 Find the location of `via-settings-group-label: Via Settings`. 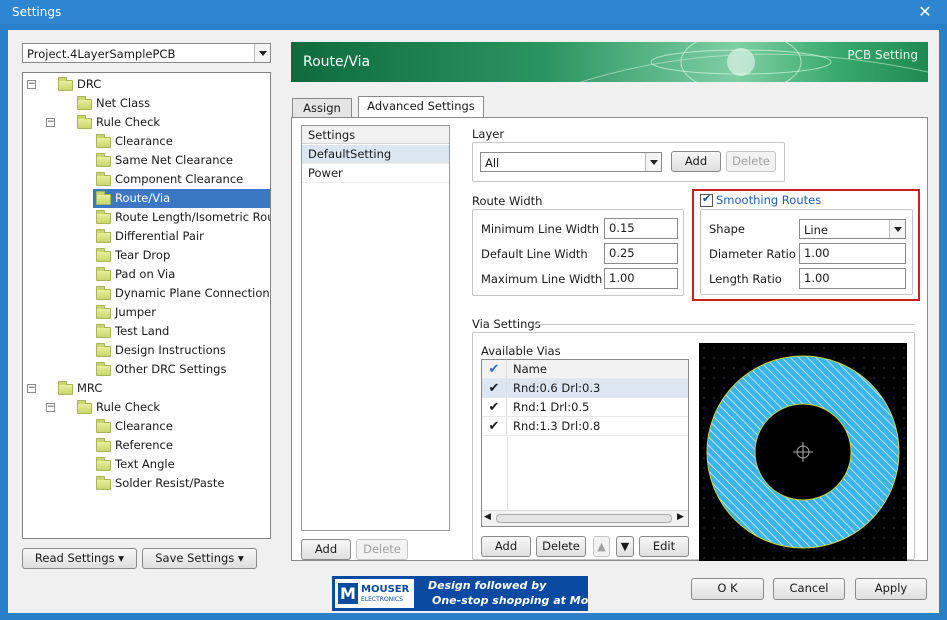

via-settings-group-label: Via Settings is located at coordinates (506, 324).